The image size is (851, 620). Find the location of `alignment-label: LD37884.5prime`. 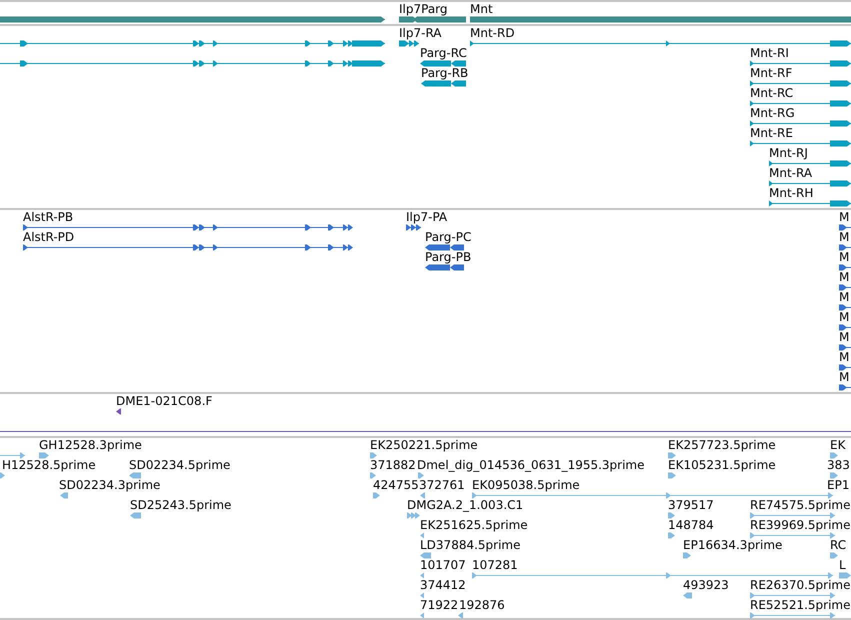

alignment-label: LD37884.5prime is located at coordinates (470, 545).